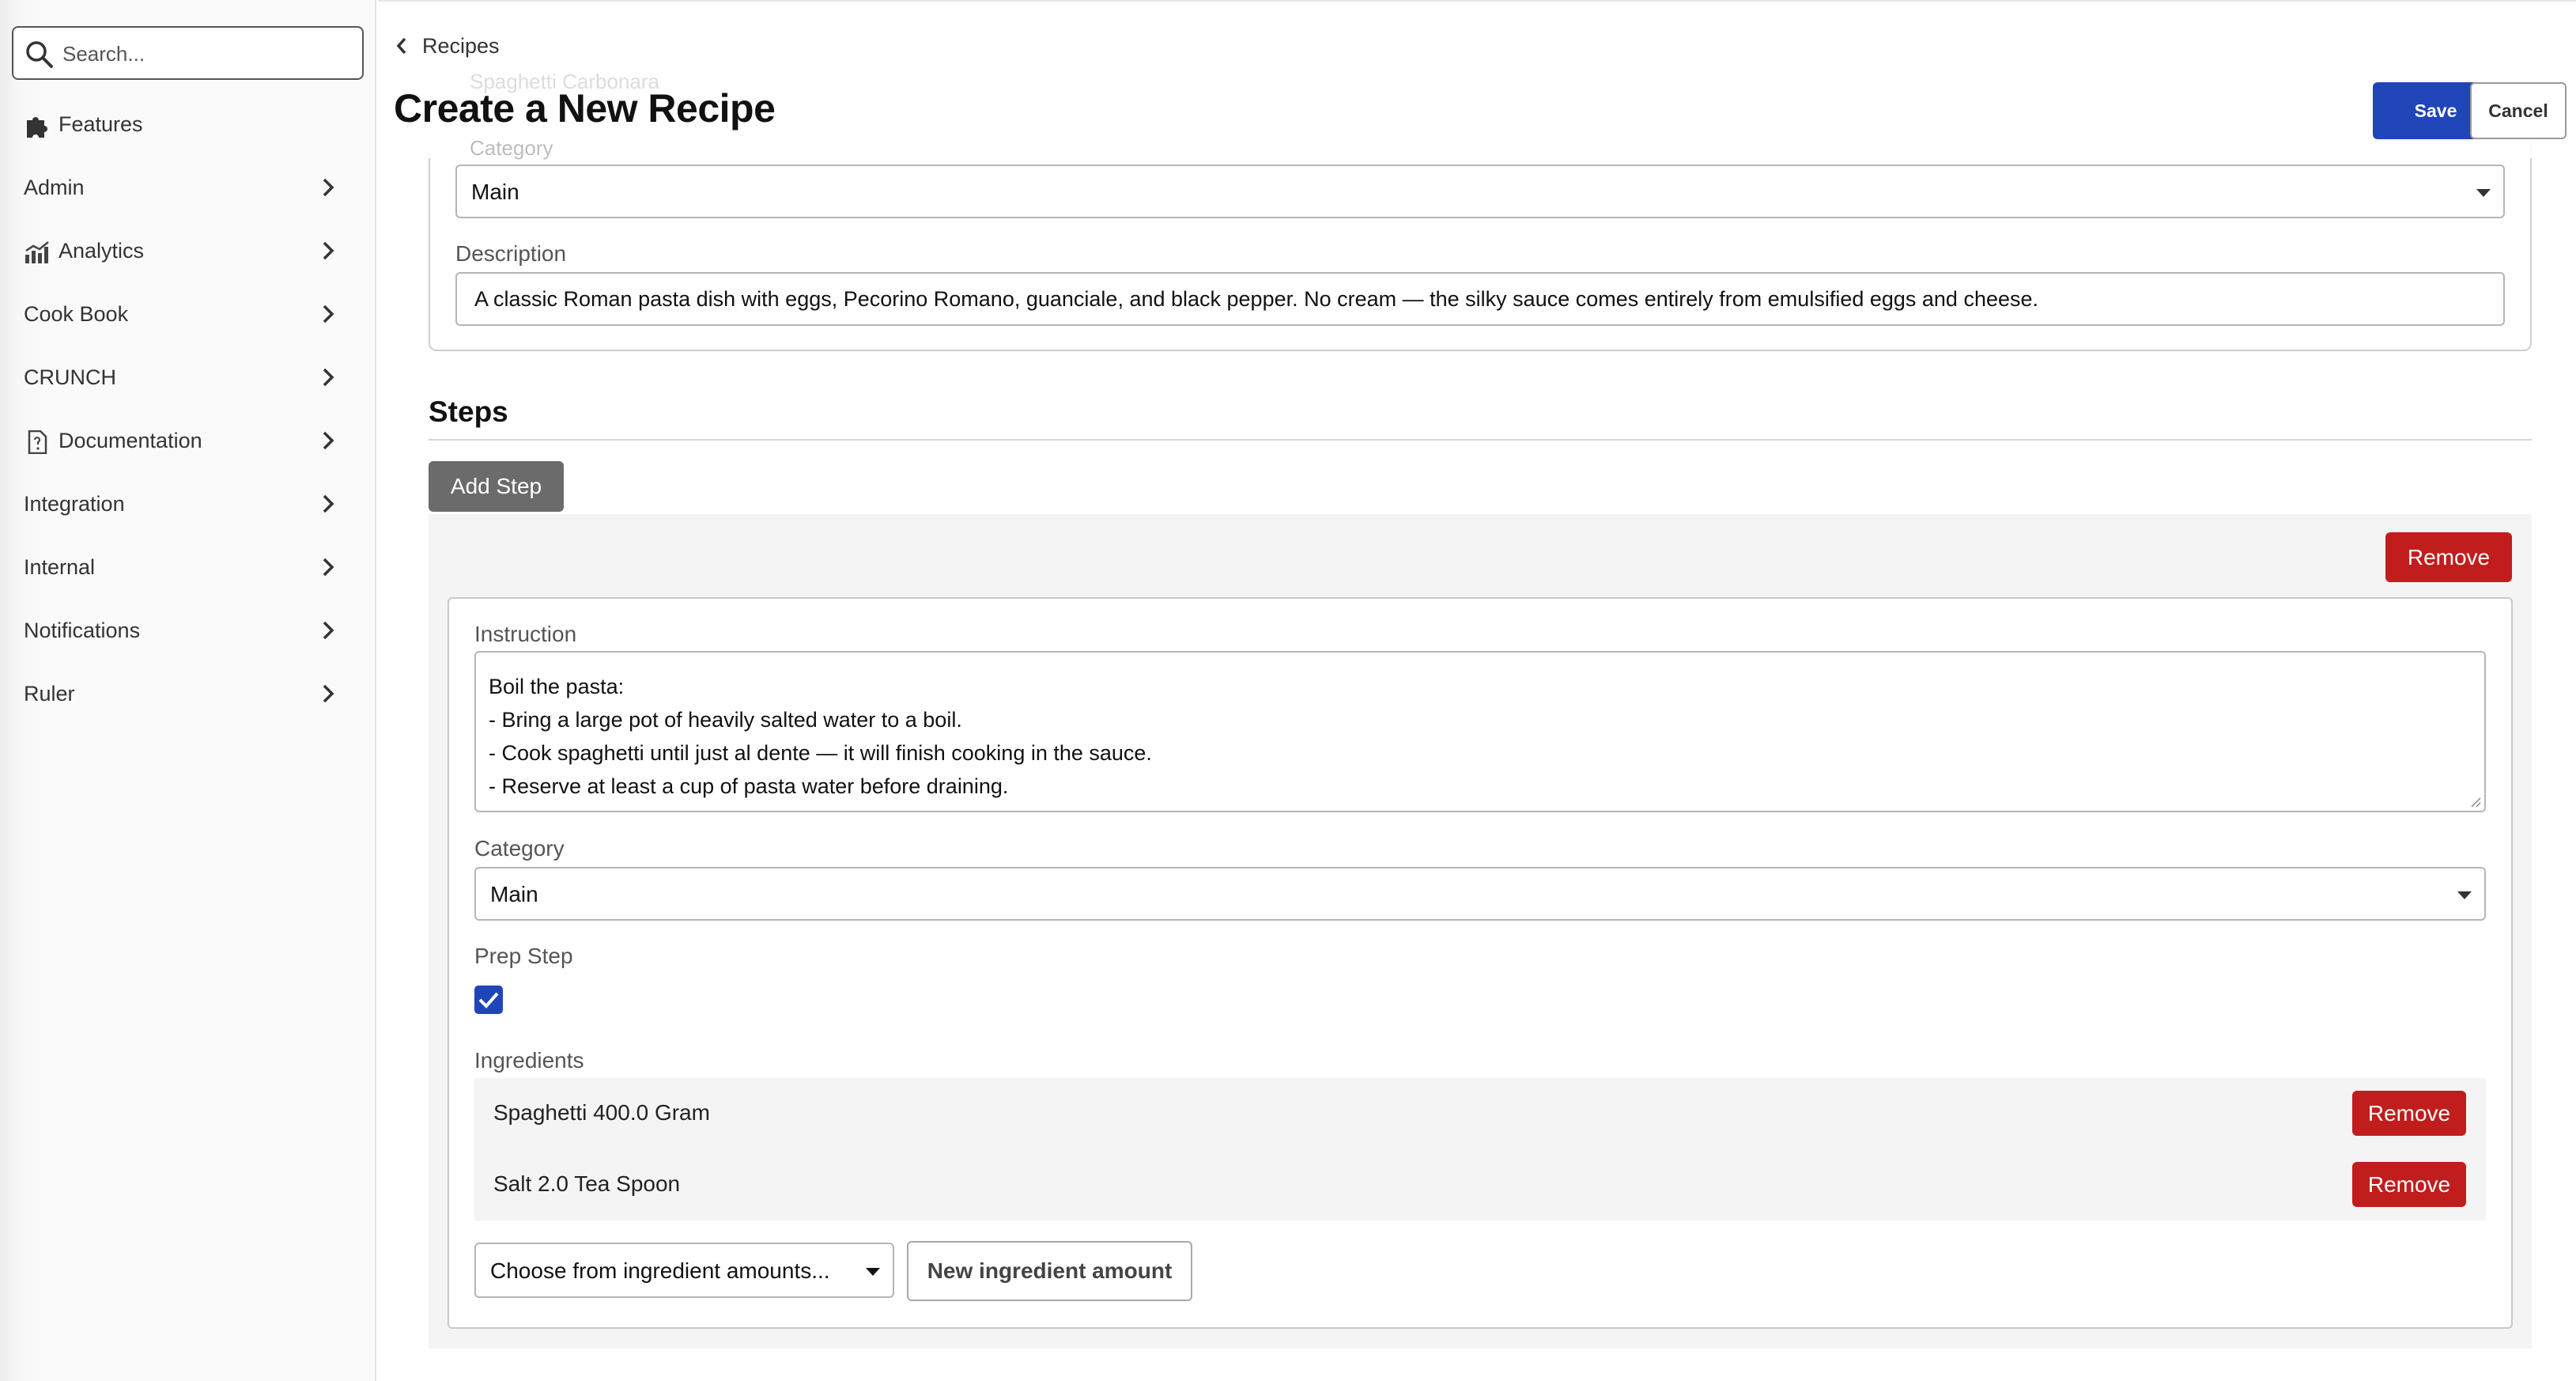 The height and width of the screenshot is (1381, 2576). I want to click on instruction-line: Boil the pasta:, so click(557, 686).